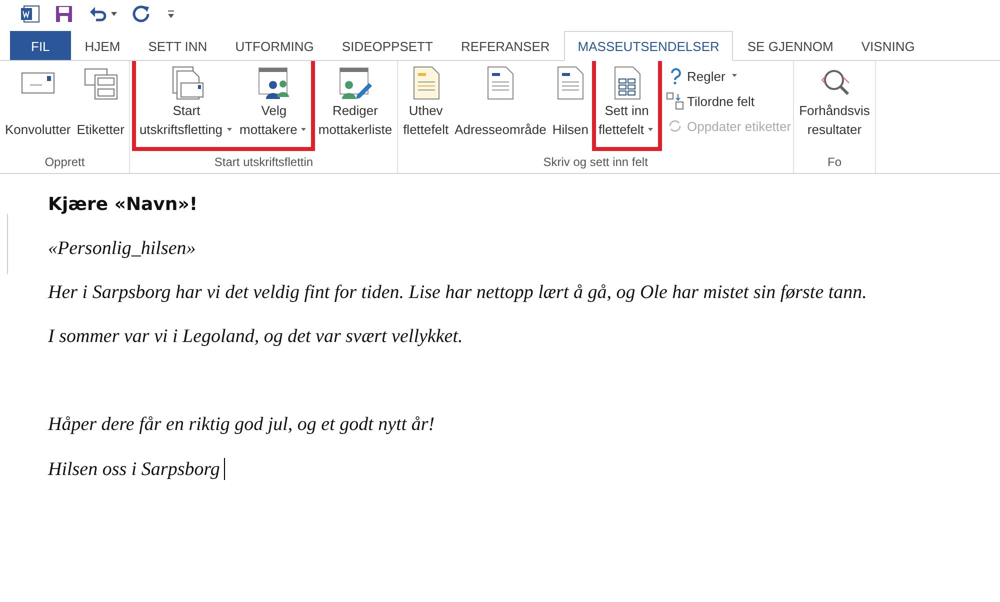 The image size is (1000, 602). I want to click on people-calendar-icon, so click(274, 83).